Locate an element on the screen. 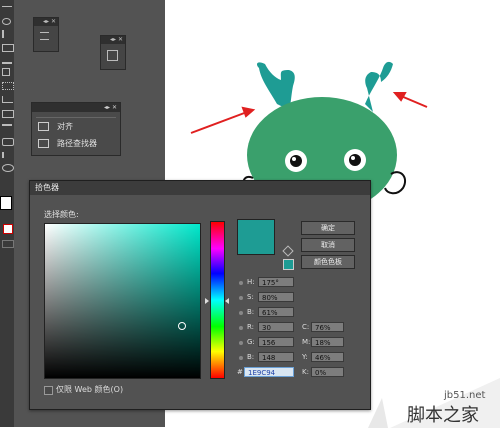  ok-button: 确定 is located at coordinates (328, 228).